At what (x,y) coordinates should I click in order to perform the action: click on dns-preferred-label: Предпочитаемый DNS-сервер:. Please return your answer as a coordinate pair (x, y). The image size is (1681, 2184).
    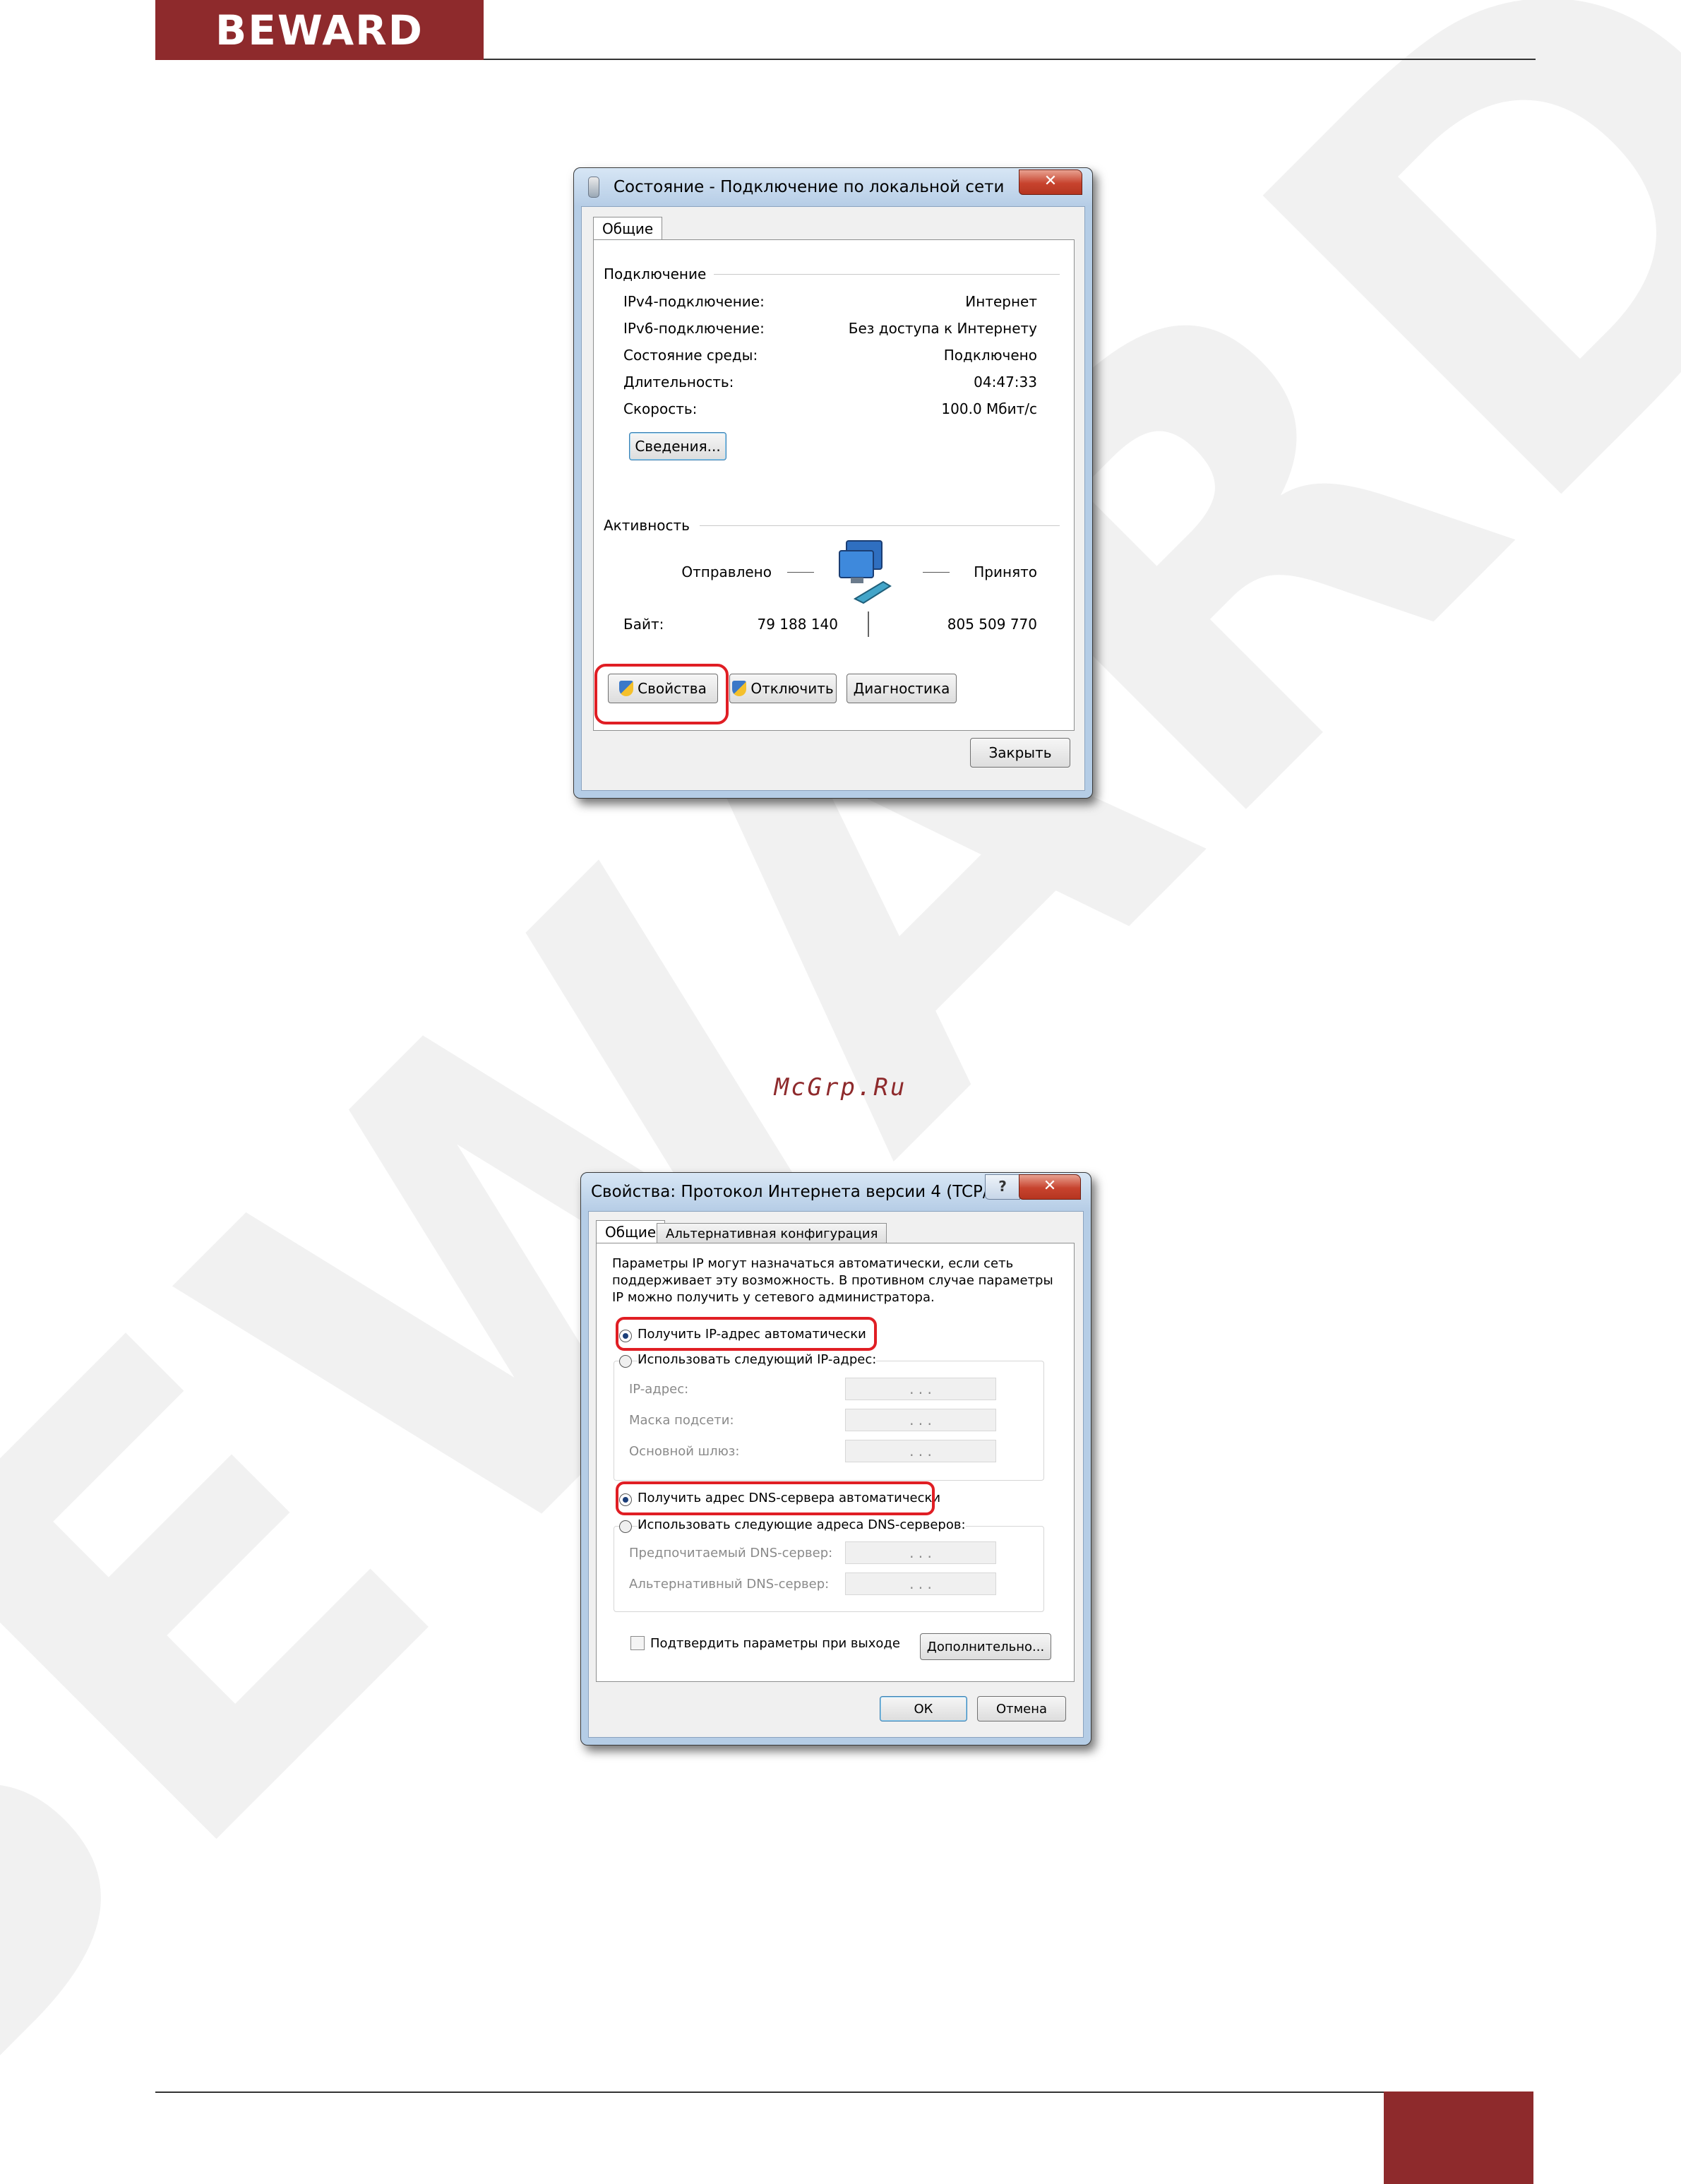
    Looking at the image, I should click on (731, 1553).